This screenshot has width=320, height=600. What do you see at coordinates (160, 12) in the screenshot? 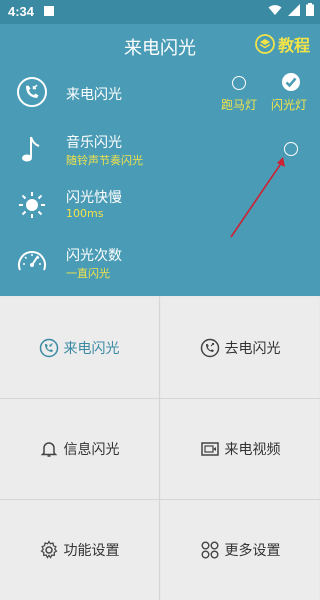
I see `status-bar: 4:34` at bounding box center [160, 12].